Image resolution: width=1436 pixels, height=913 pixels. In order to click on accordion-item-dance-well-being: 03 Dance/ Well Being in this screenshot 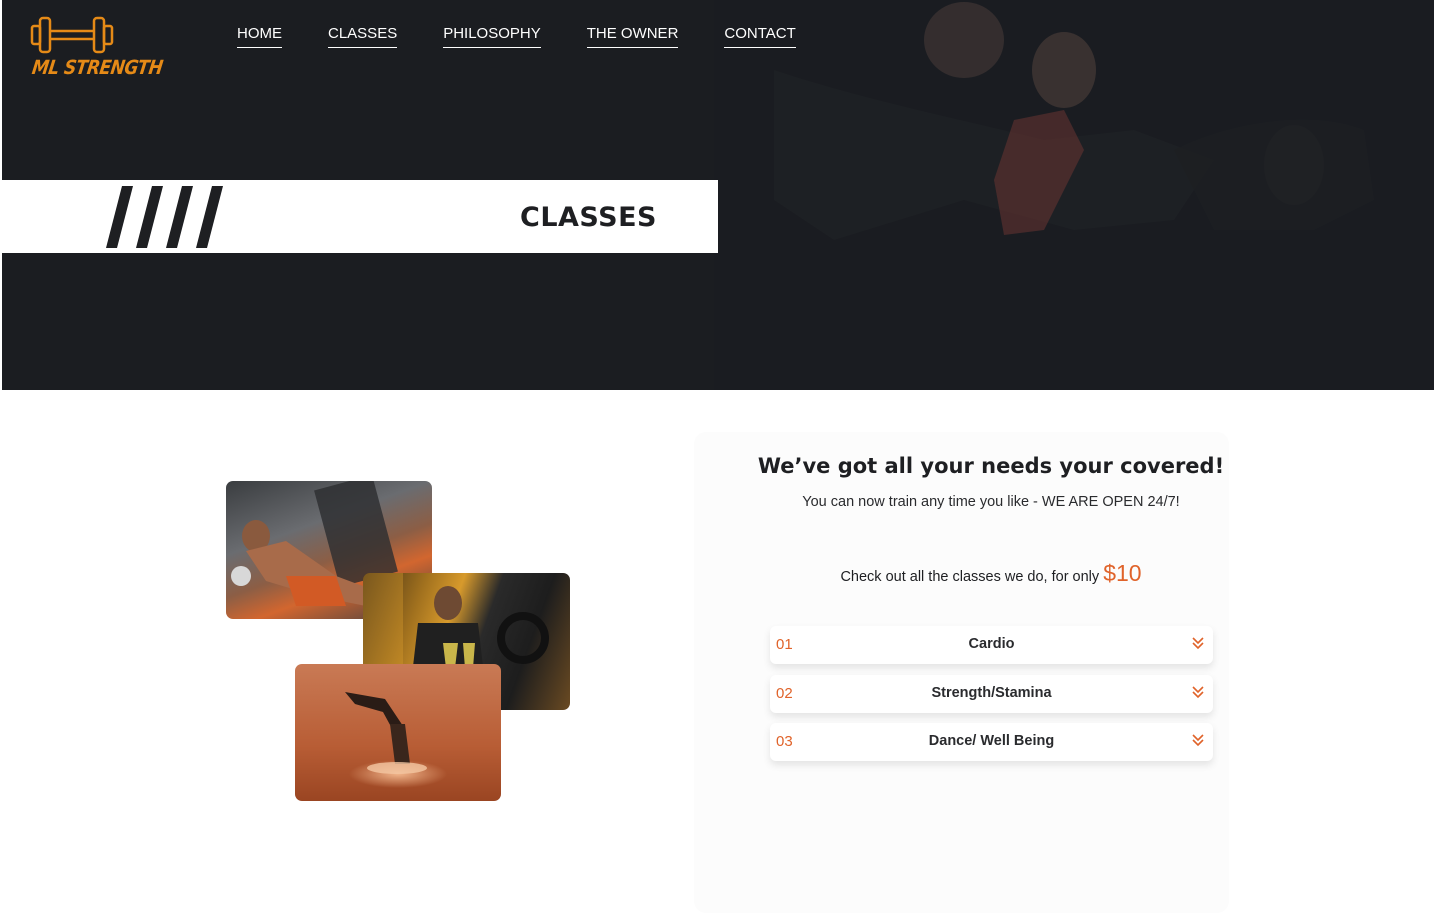, I will do `click(991, 742)`.